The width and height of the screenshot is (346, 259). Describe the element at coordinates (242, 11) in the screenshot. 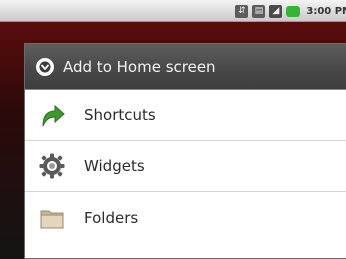

I see `usb-icon: ⇵` at that location.